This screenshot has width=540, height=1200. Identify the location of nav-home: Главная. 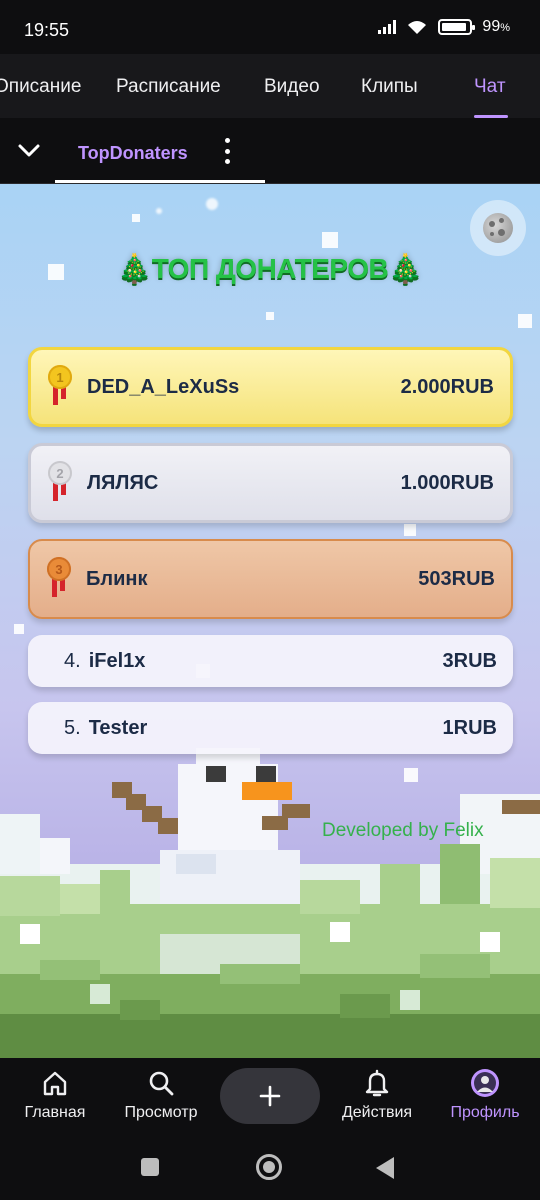
(55, 1095).